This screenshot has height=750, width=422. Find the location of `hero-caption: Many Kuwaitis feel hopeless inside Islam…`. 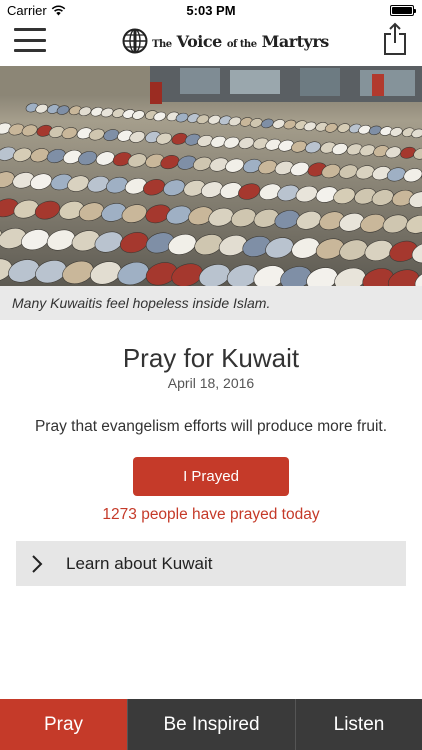

hero-caption: Many Kuwaitis feel hopeless inside Islam… is located at coordinates (211, 303).